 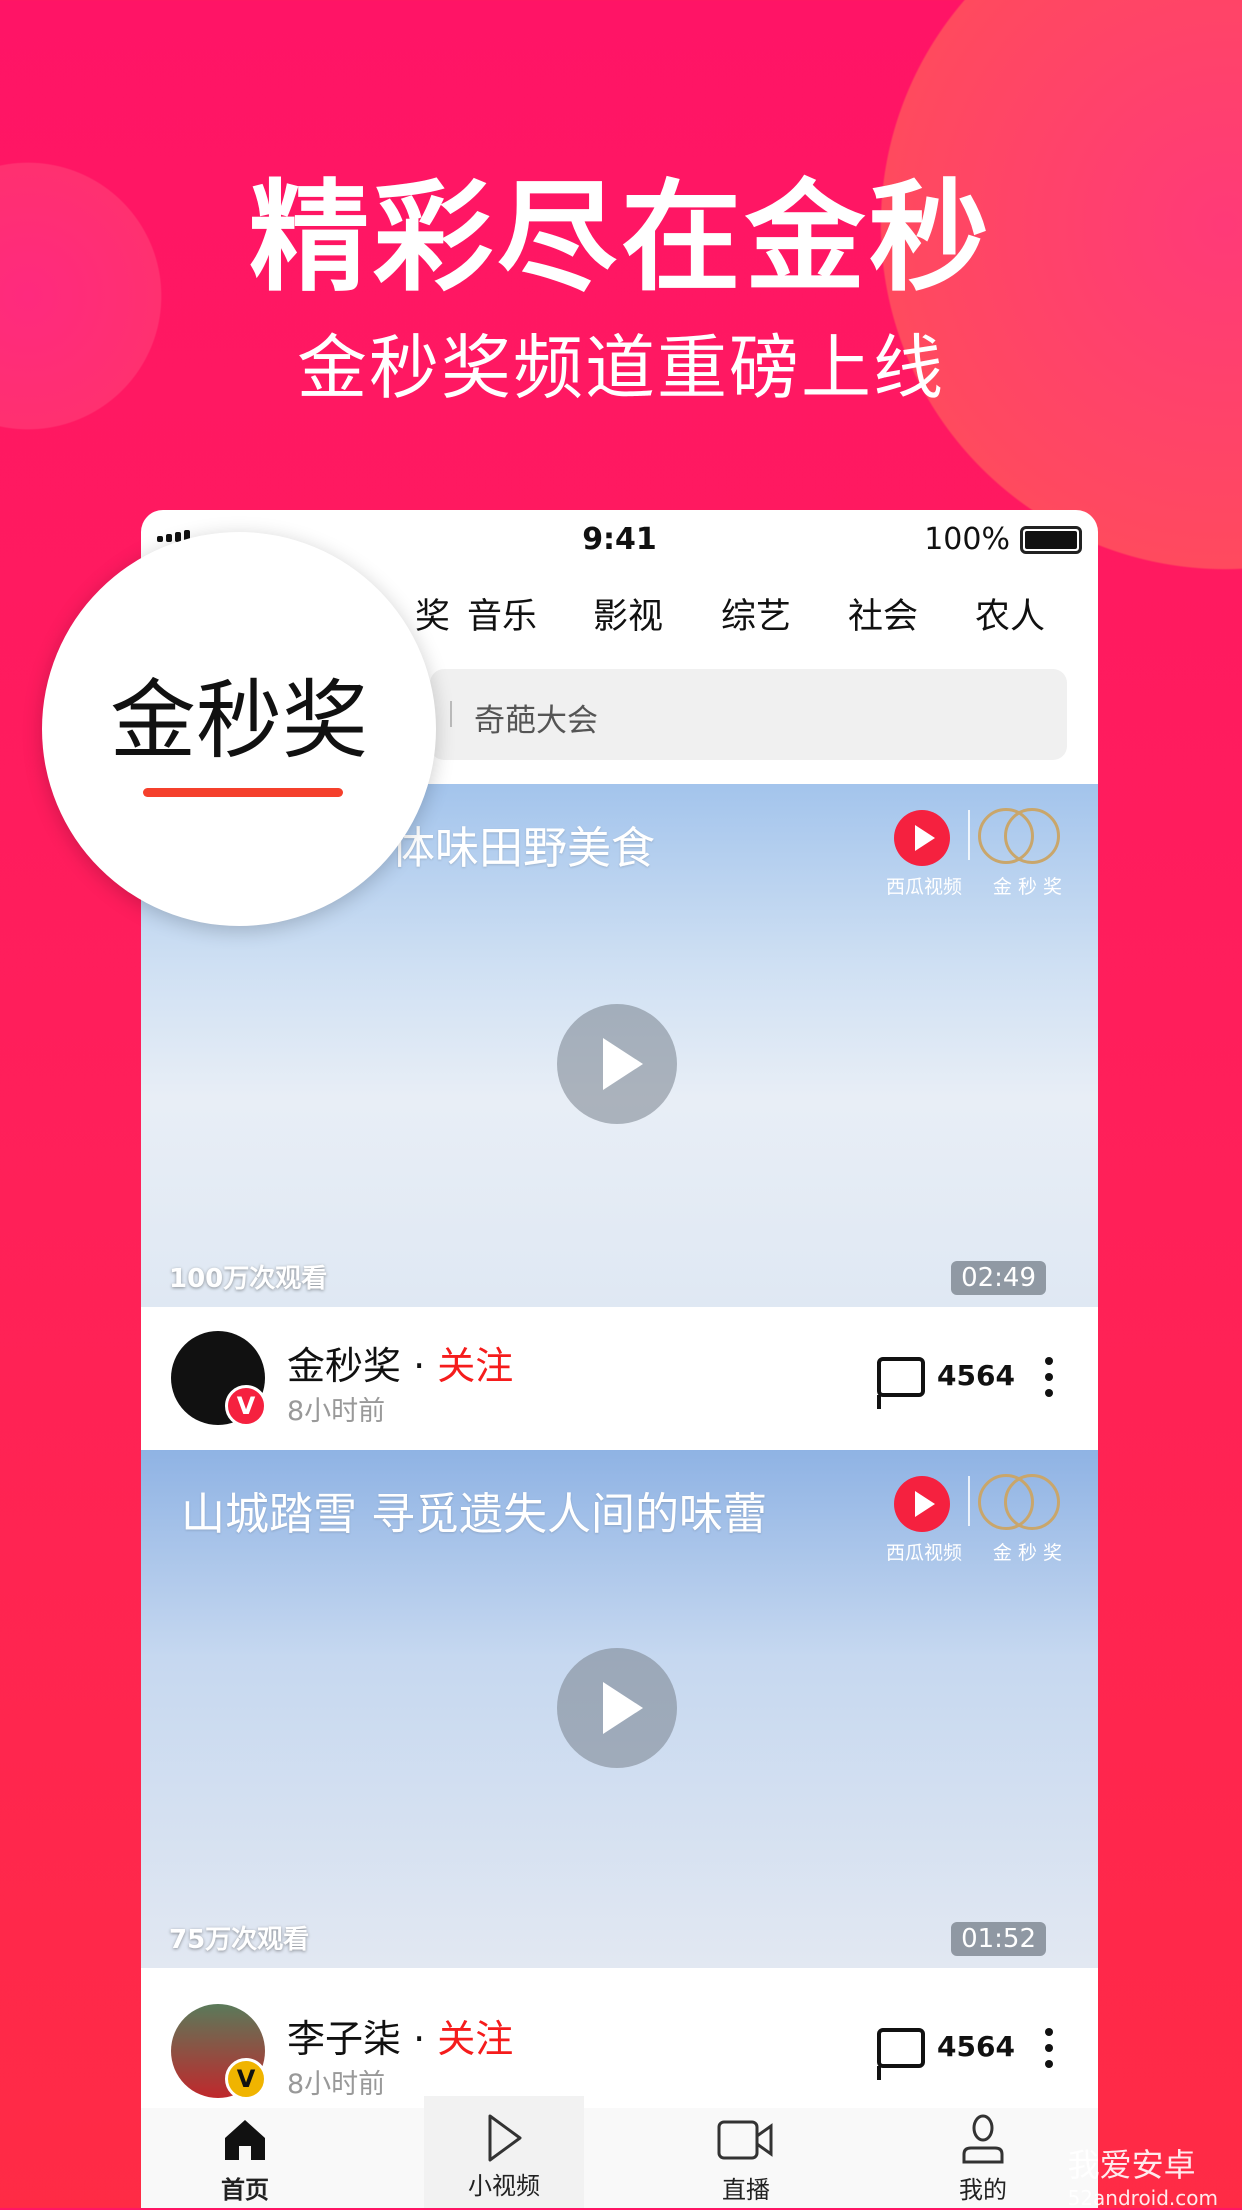 What do you see at coordinates (248, 1279) in the screenshot?
I see `view-count: 100万次观看` at bounding box center [248, 1279].